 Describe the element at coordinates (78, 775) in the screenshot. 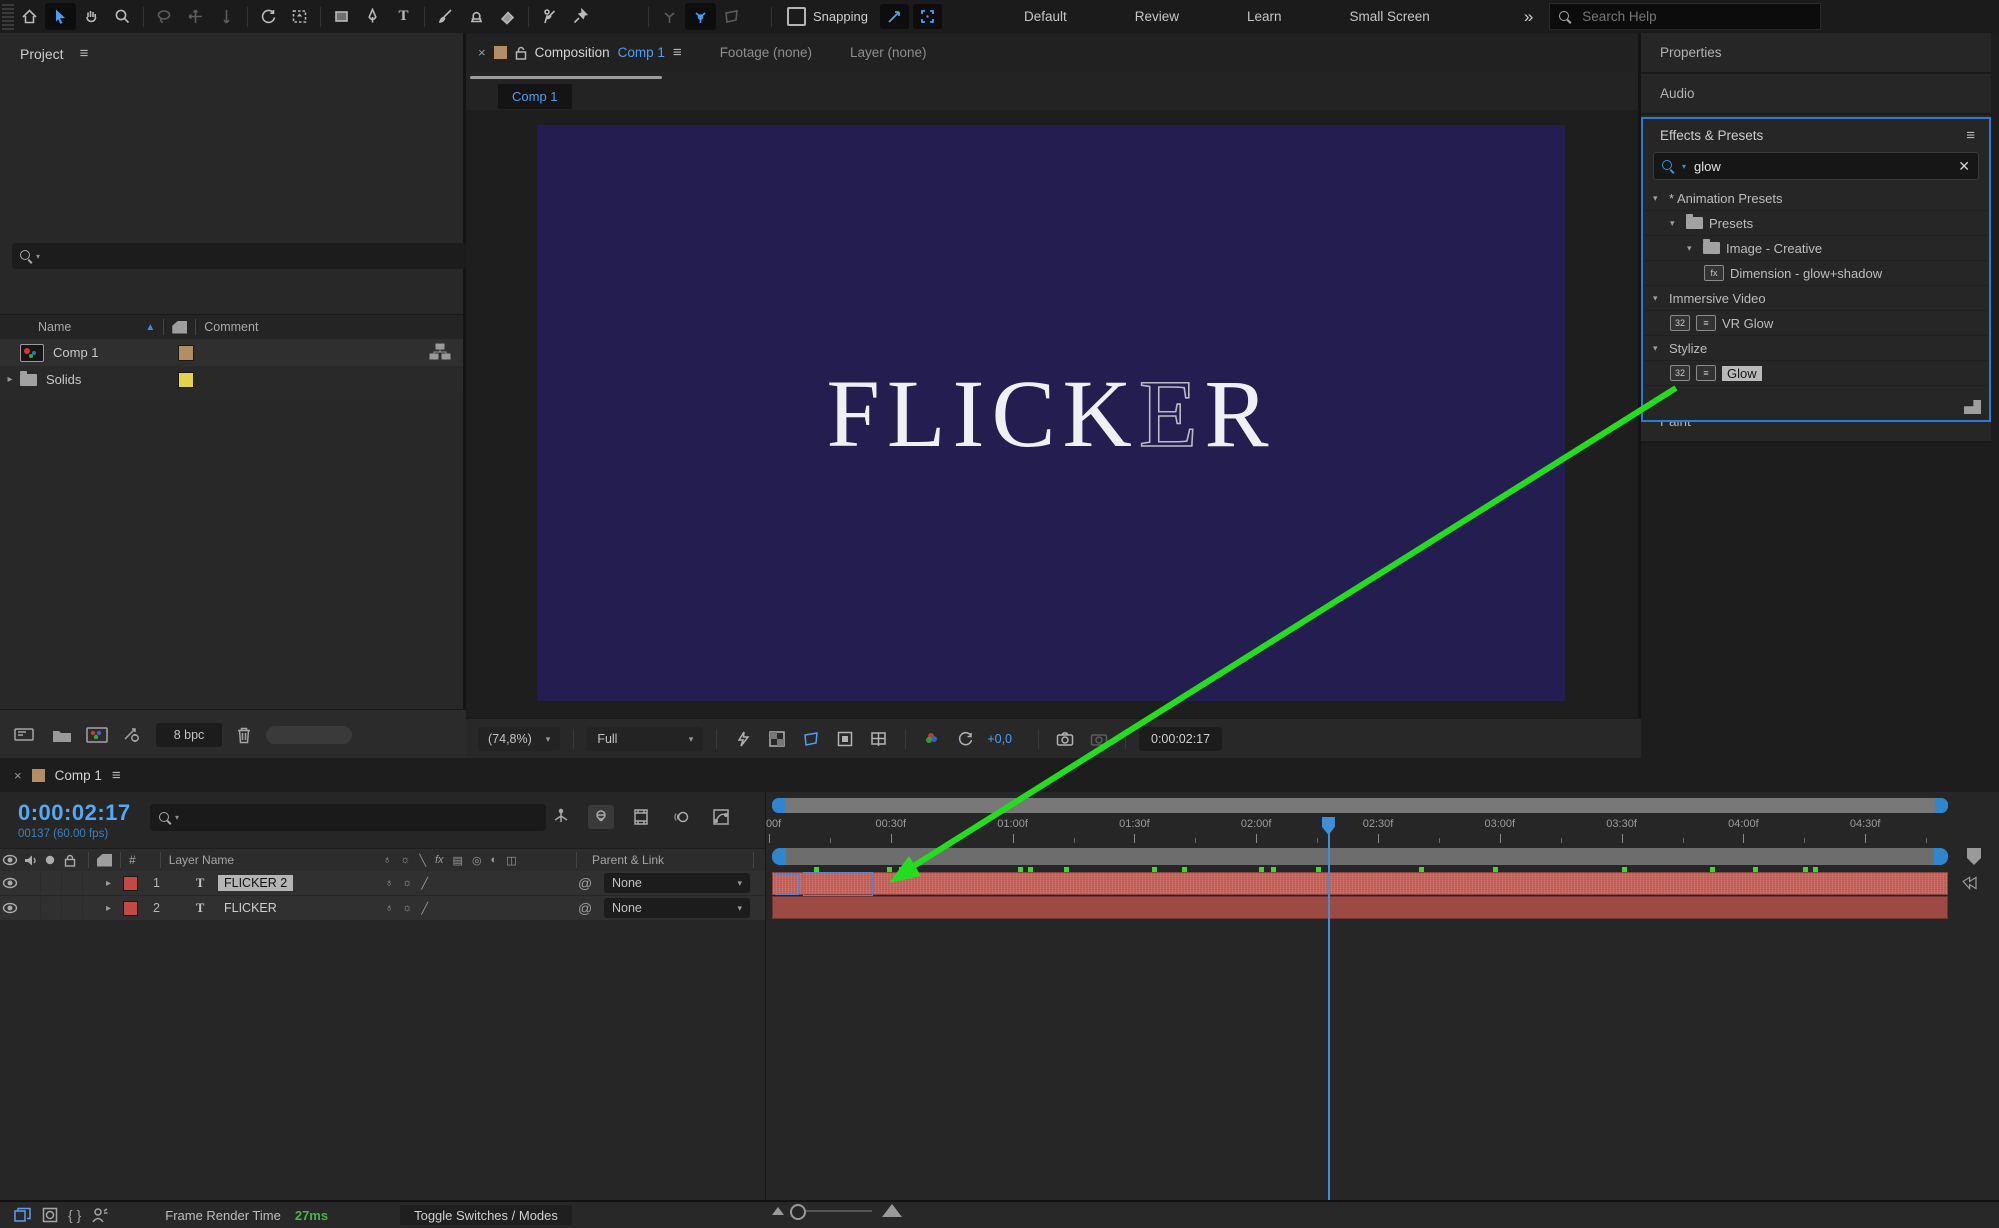

I see `timeline-tab-label: Comp 1` at that location.